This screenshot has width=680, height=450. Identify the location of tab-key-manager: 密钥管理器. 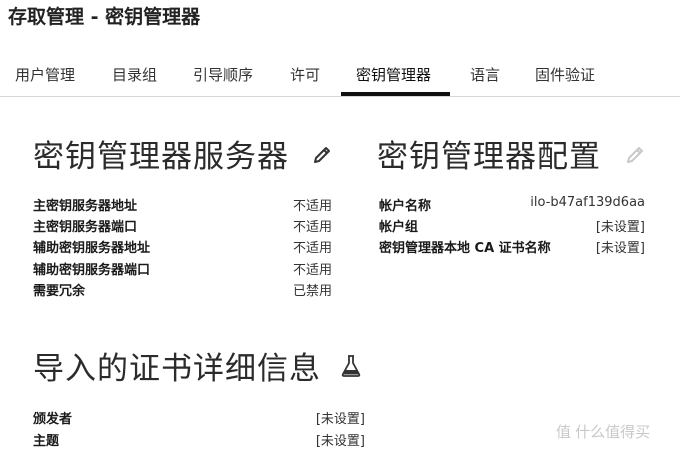
(393, 74).